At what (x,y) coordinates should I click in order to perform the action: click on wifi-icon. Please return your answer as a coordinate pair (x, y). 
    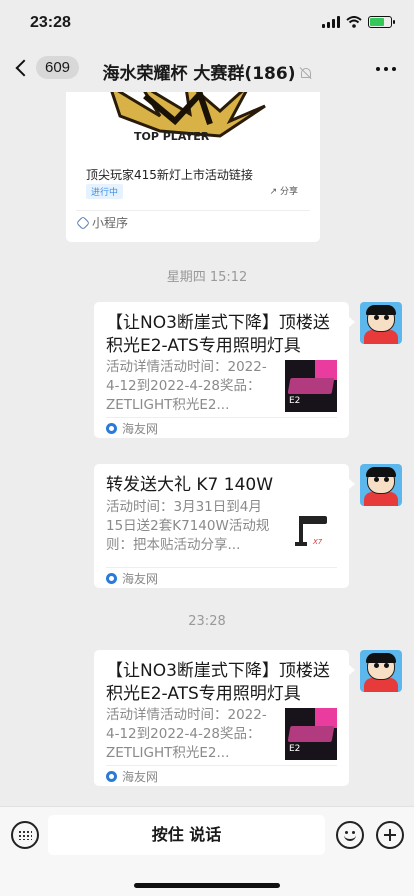
    Looking at the image, I should click on (354, 22).